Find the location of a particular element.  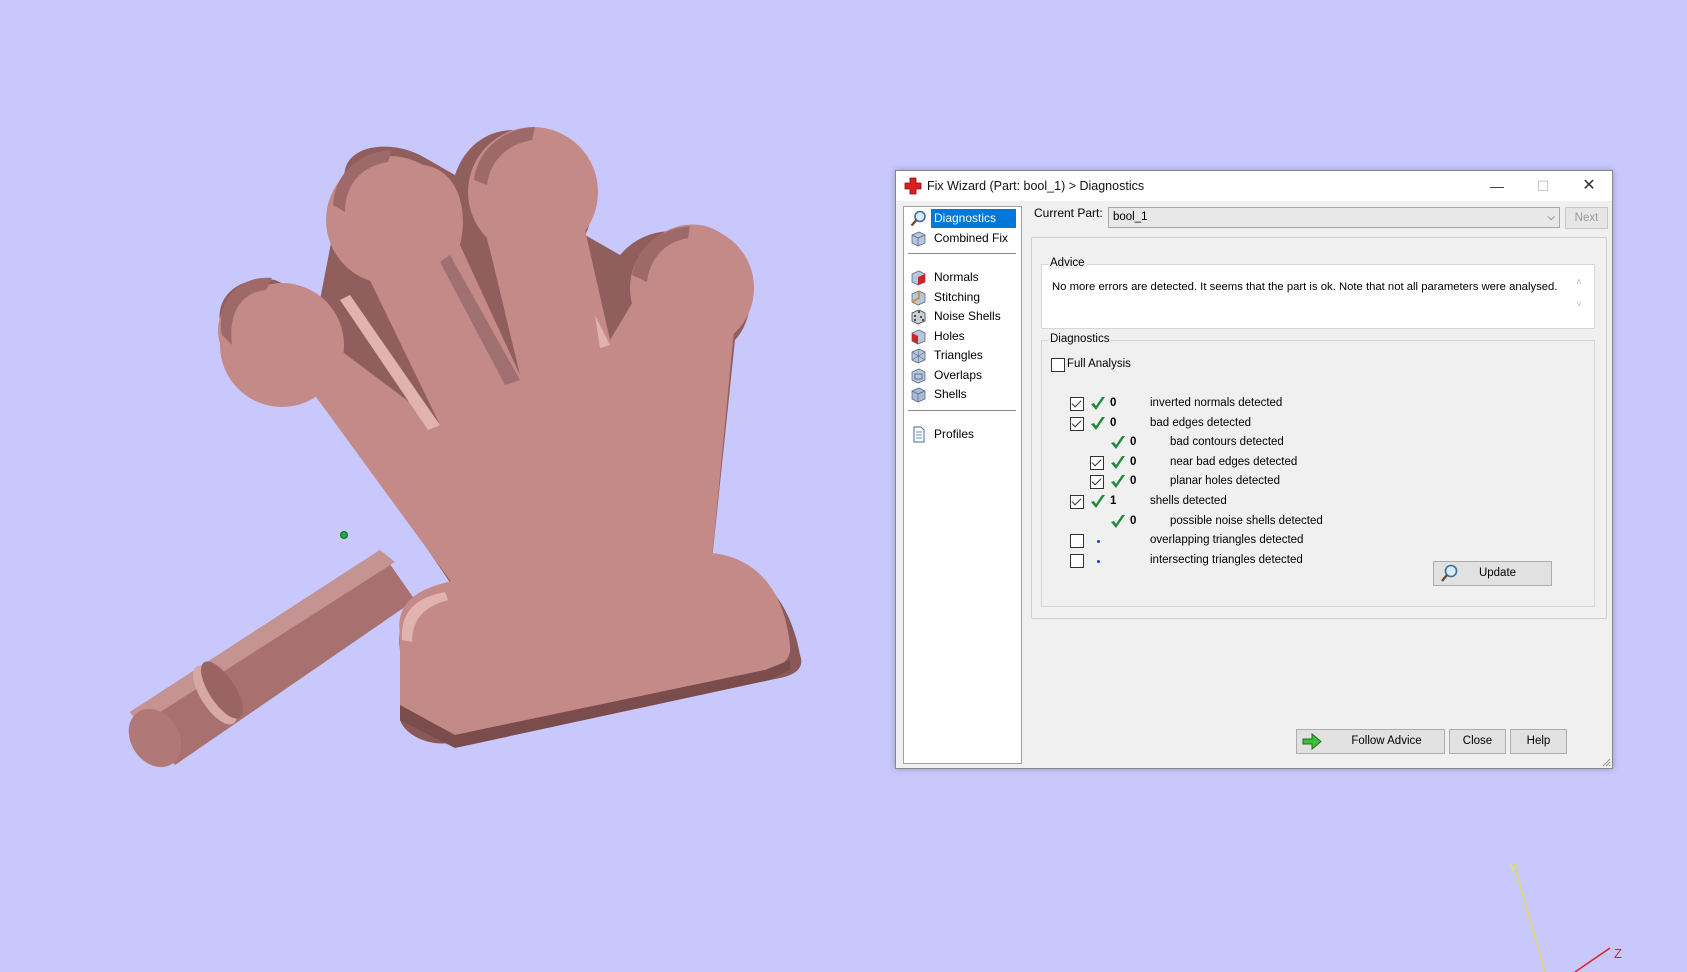

update-label: Update is located at coordinates (1497, 573).